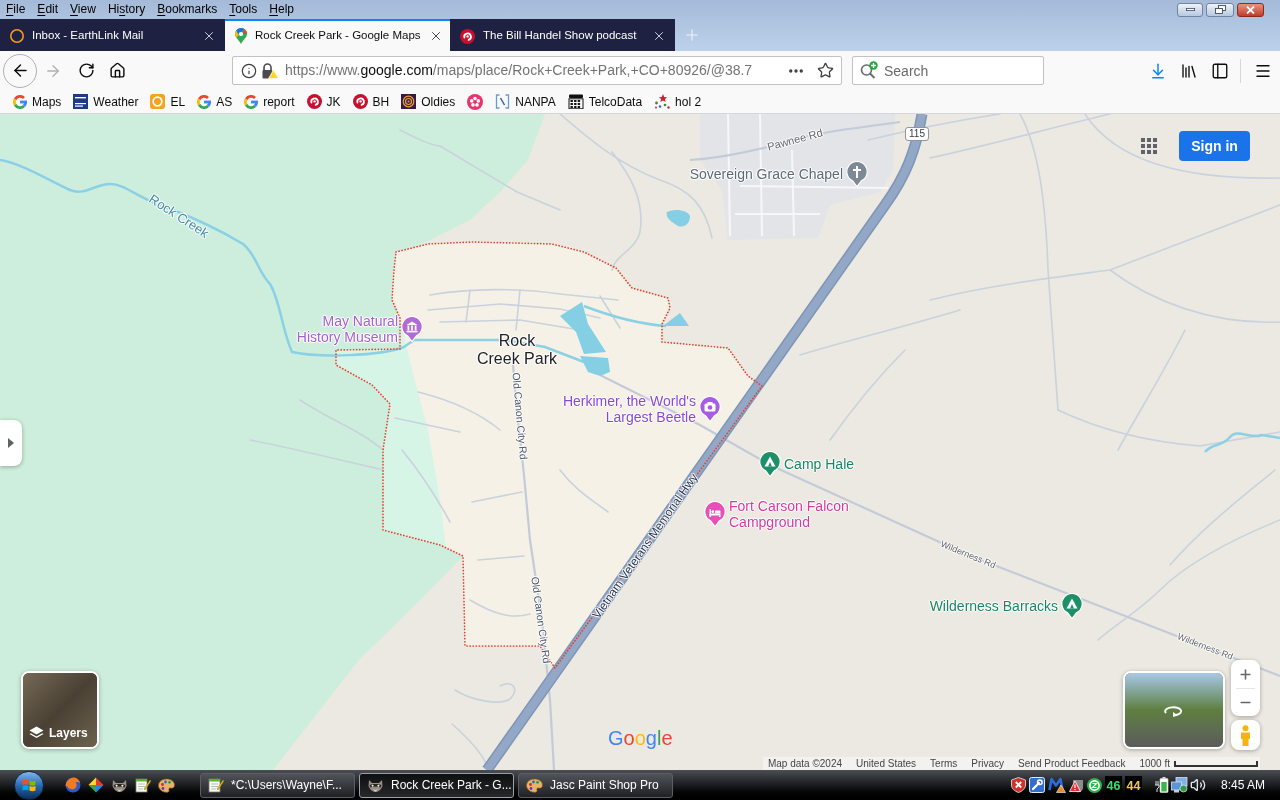 This screenshot has width=1280, height=800. I want to click on bookmark-item: hol 2, so click(678, 101).